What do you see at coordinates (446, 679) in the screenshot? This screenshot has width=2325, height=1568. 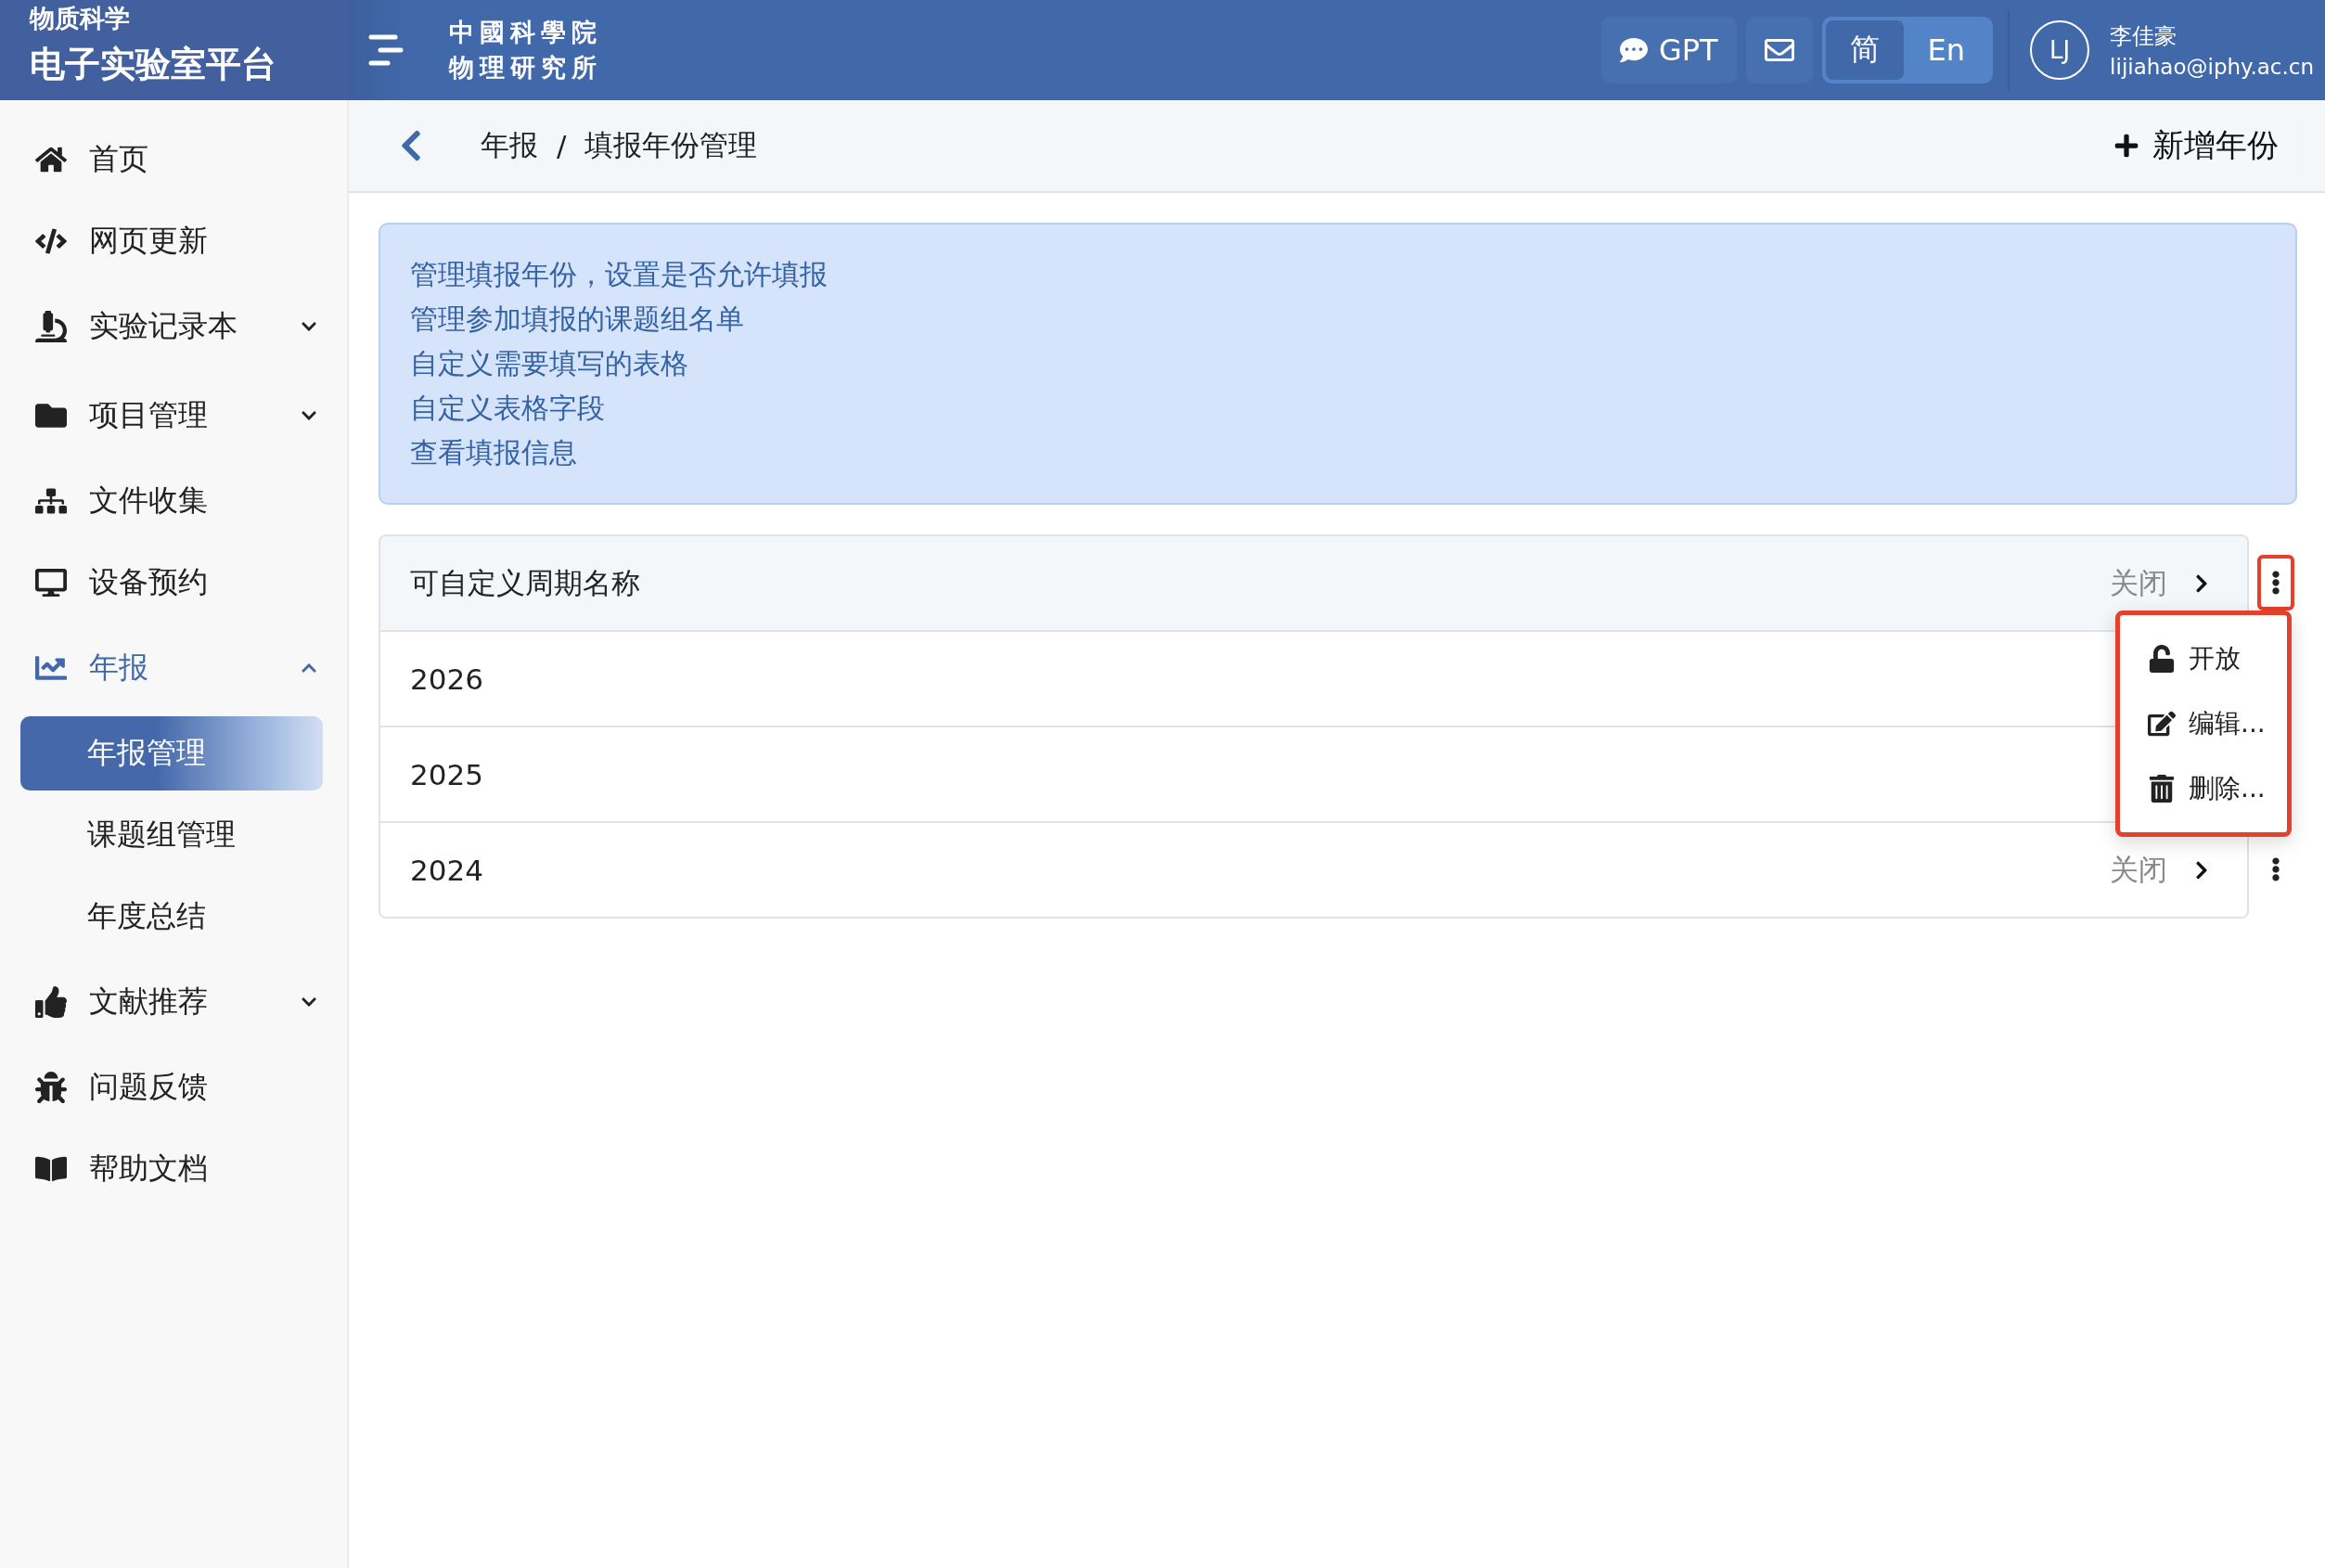 I see `year-name: 2026` at bounding box center [446, 679].